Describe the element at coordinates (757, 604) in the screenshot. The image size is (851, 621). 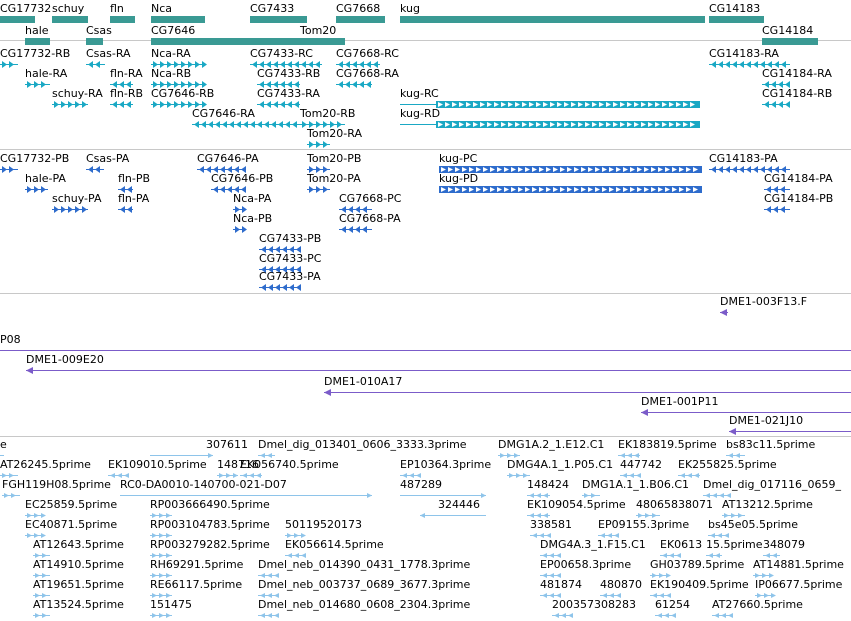
I see `est-label: AT27660.5prime` at that location.